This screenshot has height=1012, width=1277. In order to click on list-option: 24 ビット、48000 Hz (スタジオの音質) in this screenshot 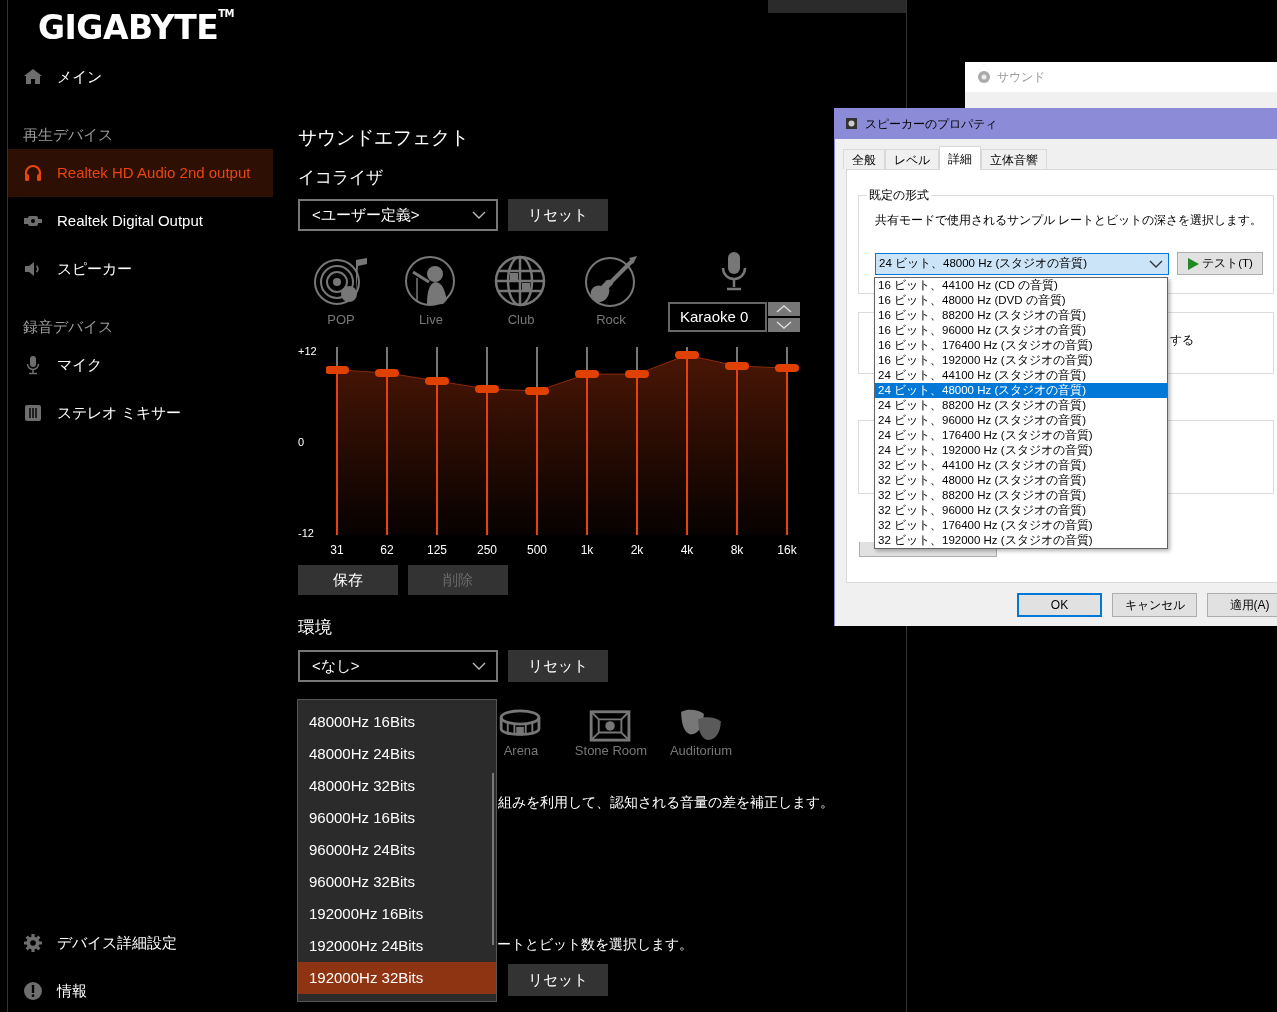, I will do `click(1021, 390)`.